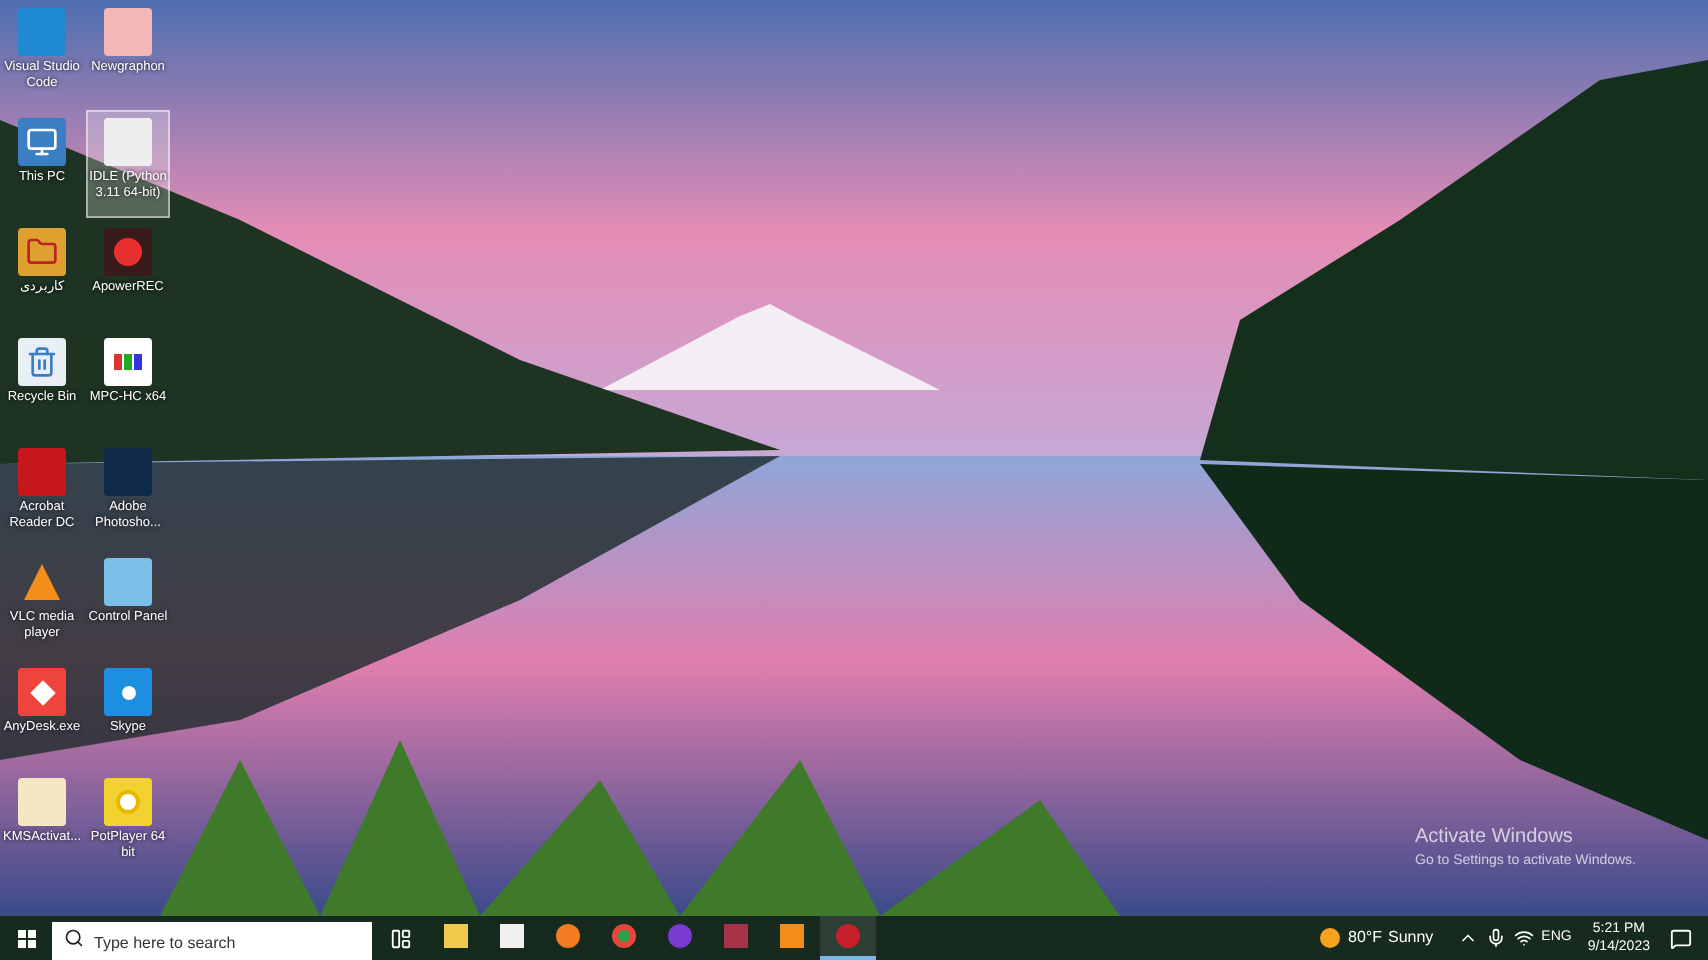 This screenshot has height=960, width=1708. Describe the element at coordinates (74, 938) in the screenshot. I see `search-icon` at that location.